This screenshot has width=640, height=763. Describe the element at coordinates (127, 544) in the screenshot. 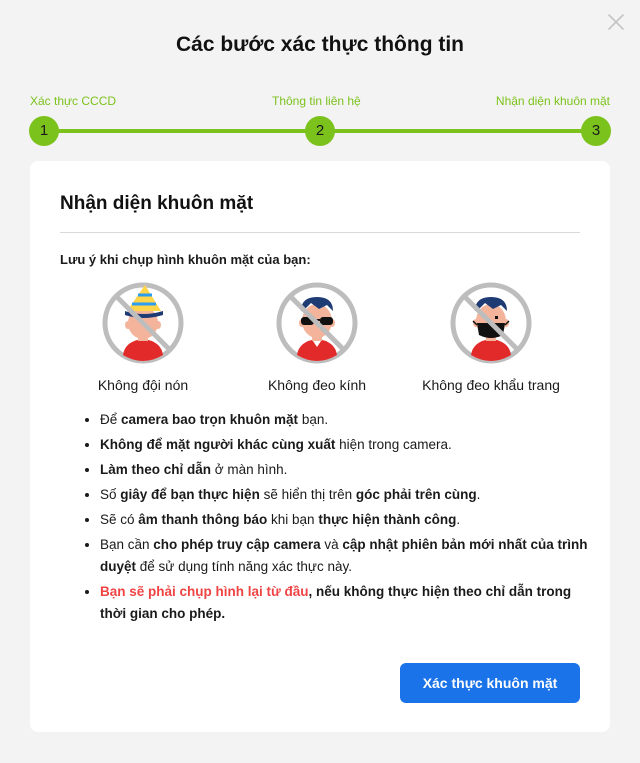

I see `instruction-text: Bạn cần` at that location.